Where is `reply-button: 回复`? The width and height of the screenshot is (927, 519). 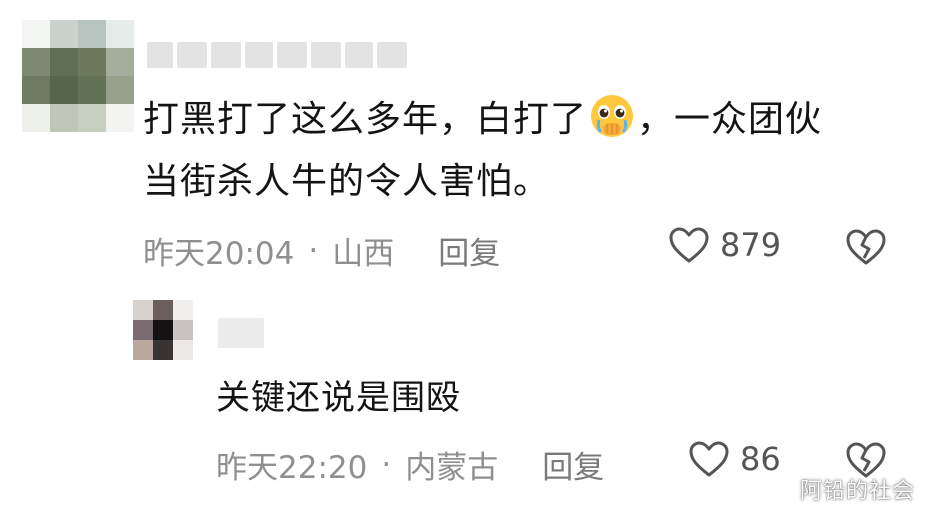 reply-button: 回复 is located at coordinates (469, 250).